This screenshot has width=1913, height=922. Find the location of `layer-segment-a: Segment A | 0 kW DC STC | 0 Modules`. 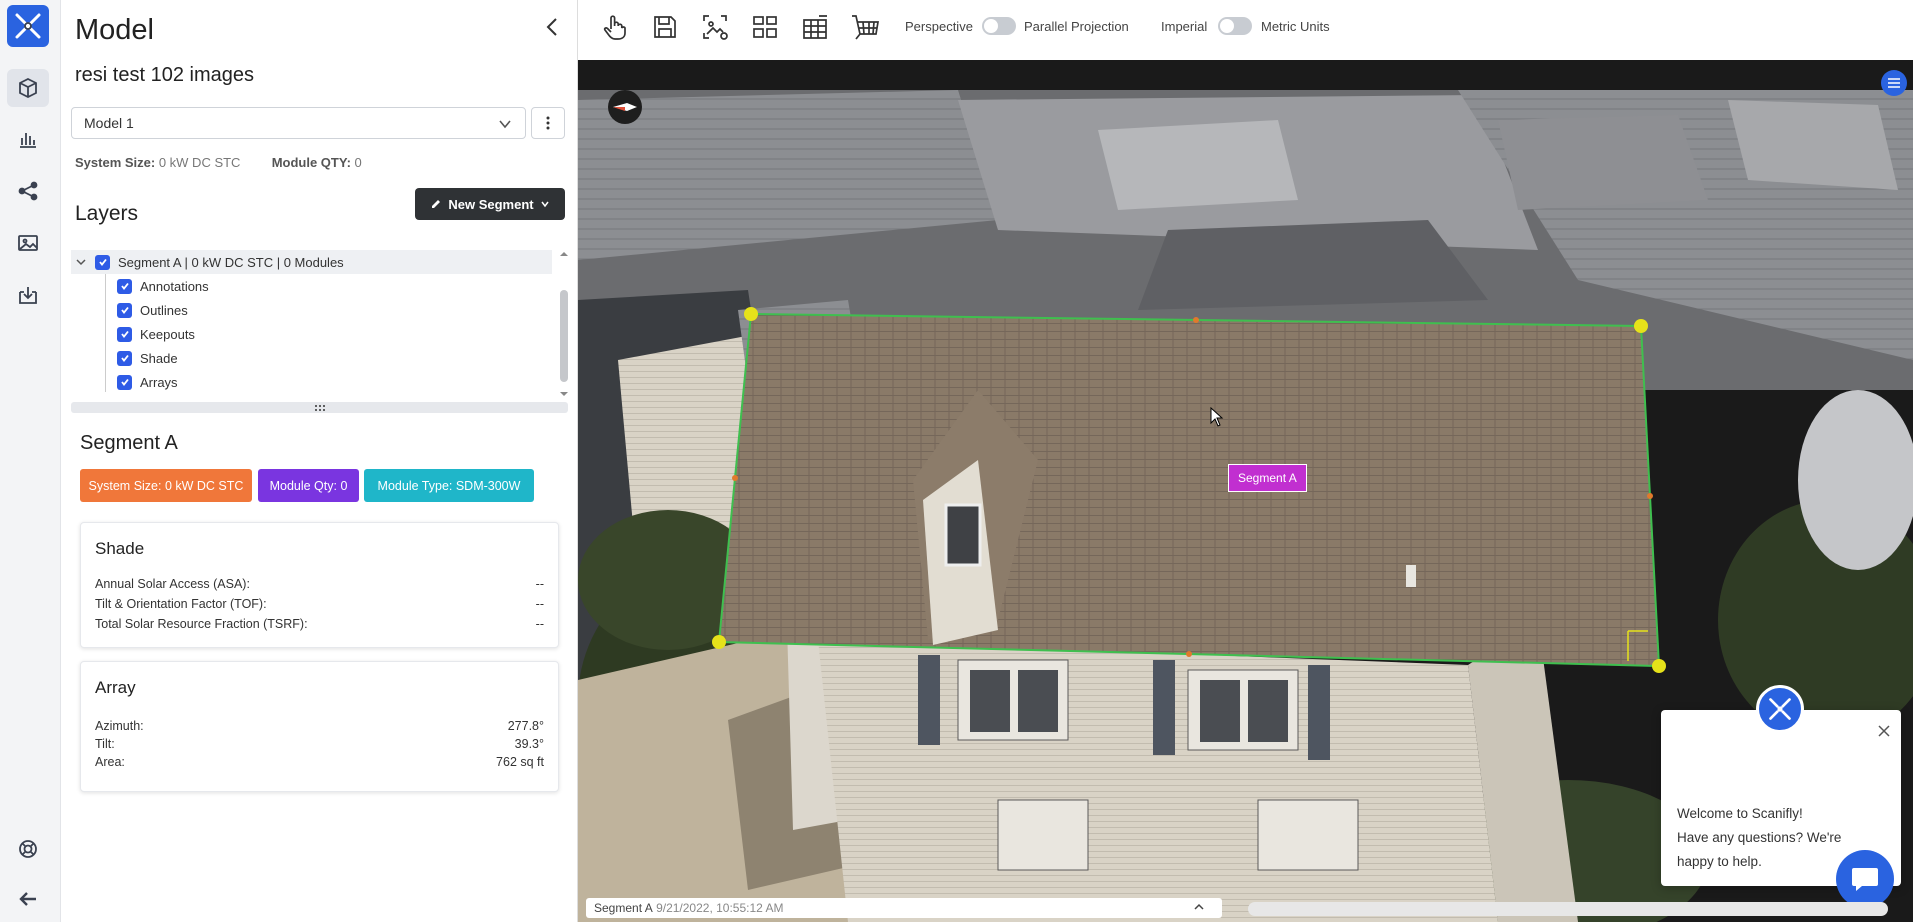

layer-segment-a: Segment A | 0 kW DC STC | 0 Modules is located at coordinates (311, 262).